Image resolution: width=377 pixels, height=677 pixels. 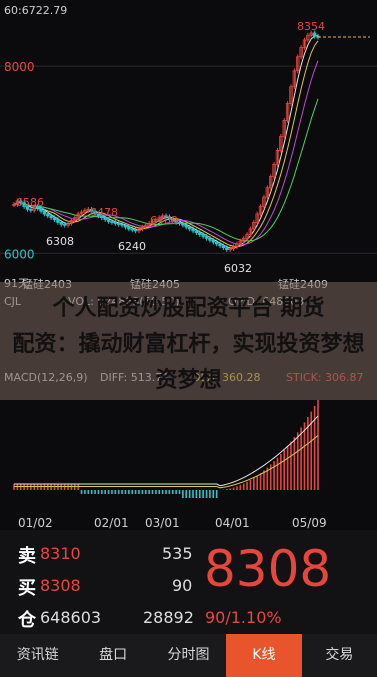 What do you see at coordinates (264, 655) in the screenshot?
I see `tab-kline: K线` at bounding box center [264, 655].